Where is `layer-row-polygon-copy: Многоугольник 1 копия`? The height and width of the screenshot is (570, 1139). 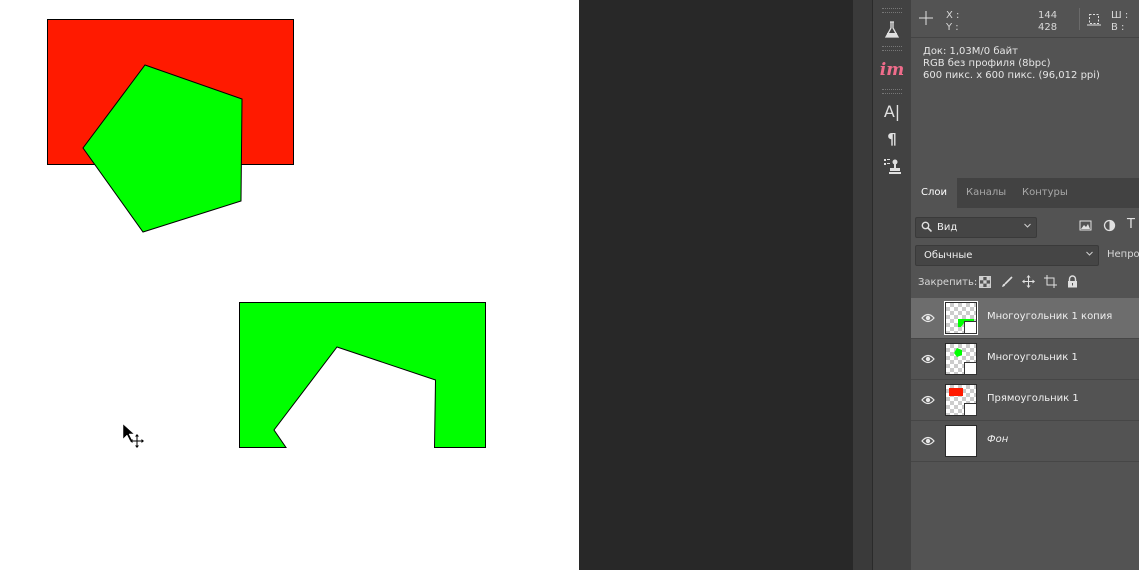 layer-row-polygon-copy: Многоугольник 1 копия is located at coordinates (1025, 318).